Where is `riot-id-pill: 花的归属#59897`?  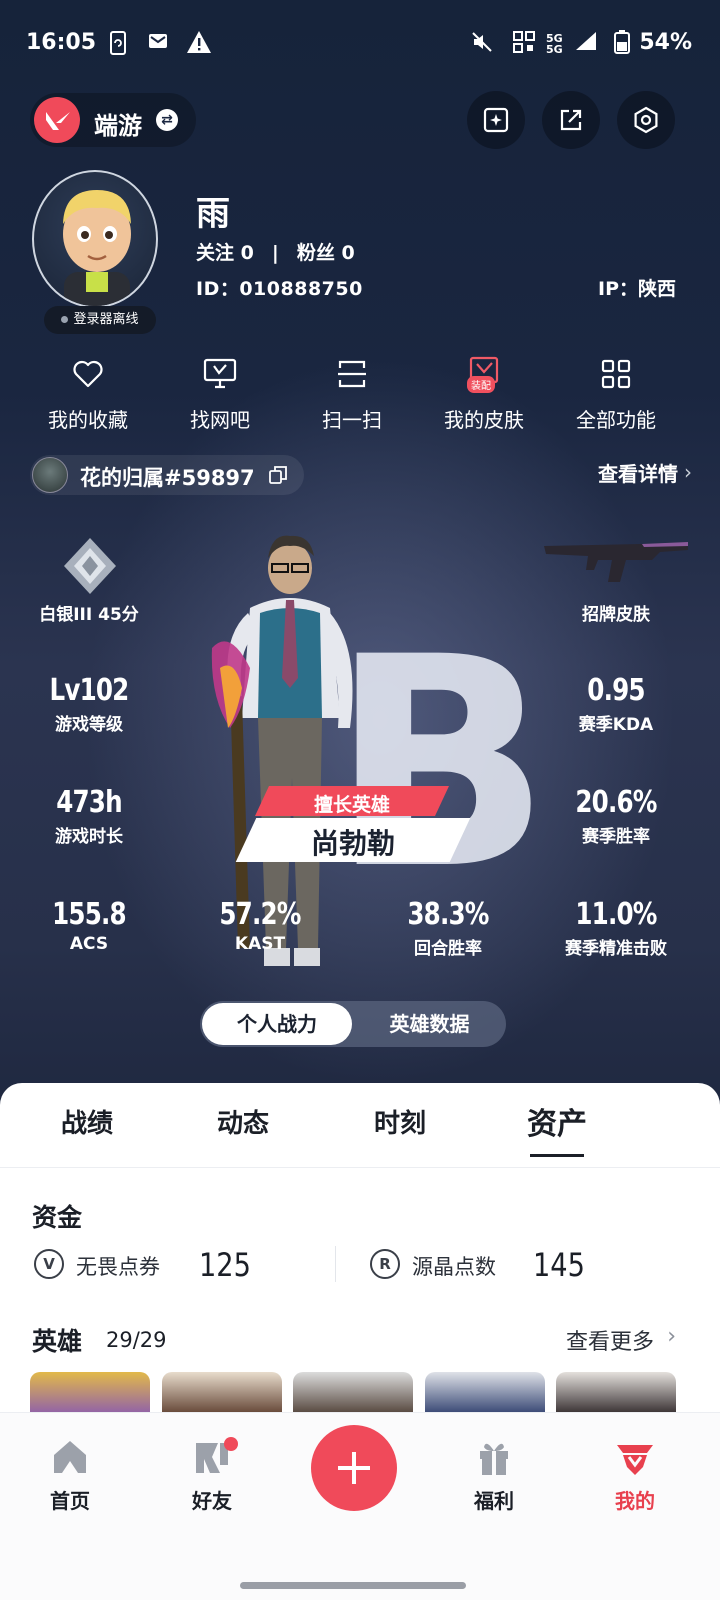
riot-id-pill: 花的归属#59897 is located at coordinates (167, 475).